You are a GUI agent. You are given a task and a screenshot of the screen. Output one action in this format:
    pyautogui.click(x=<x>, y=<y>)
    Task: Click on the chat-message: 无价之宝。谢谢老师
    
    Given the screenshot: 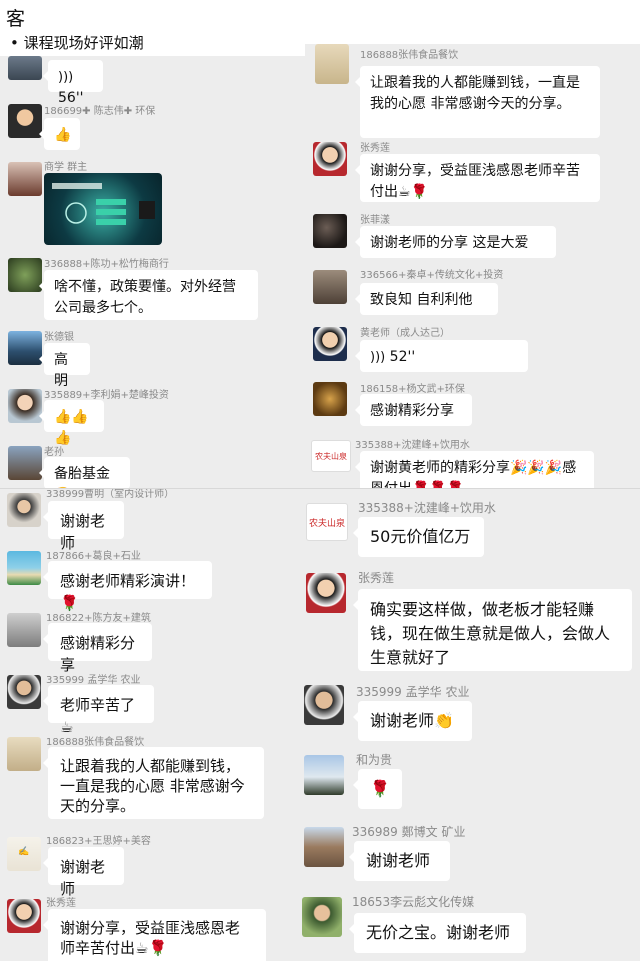 What is the action you would take?
    pyautogui.click(x=437, y=933)
    